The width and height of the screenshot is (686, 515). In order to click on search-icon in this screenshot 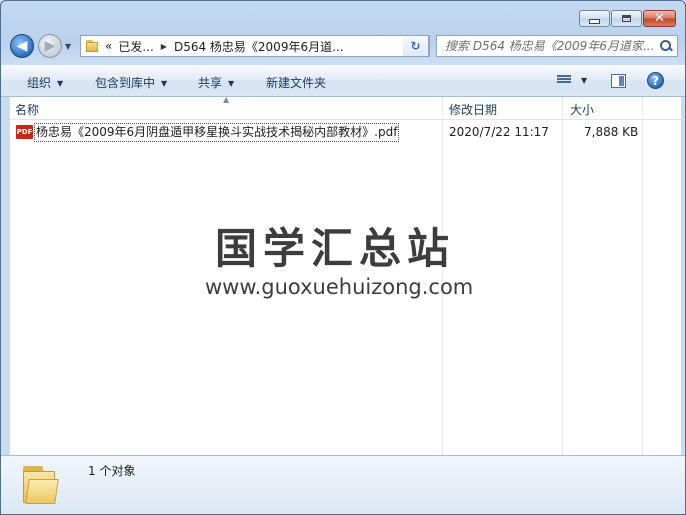, I will do `click(666, 46)`.